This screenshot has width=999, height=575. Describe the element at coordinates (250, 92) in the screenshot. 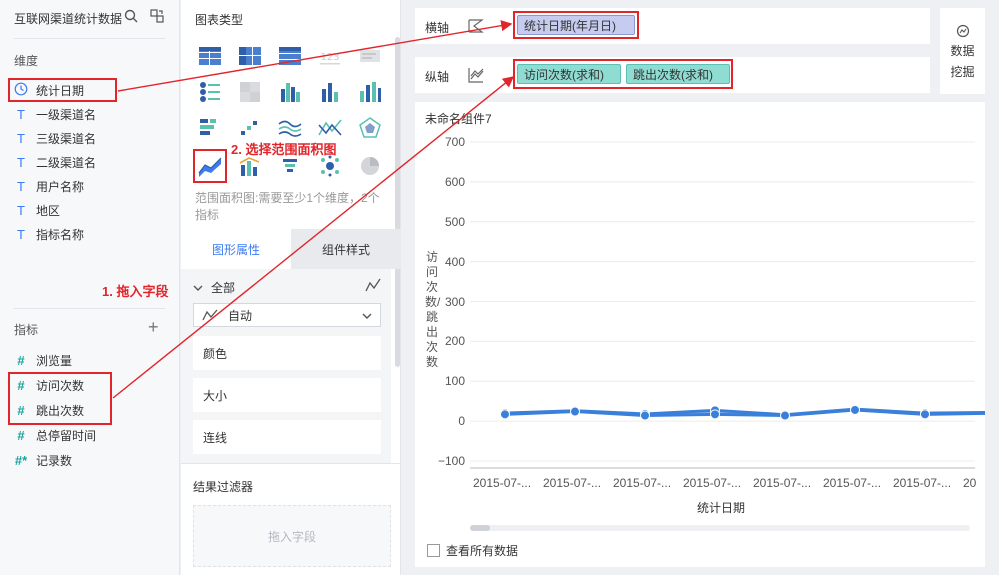

I see `heatmap-disabled-icon` at that location.